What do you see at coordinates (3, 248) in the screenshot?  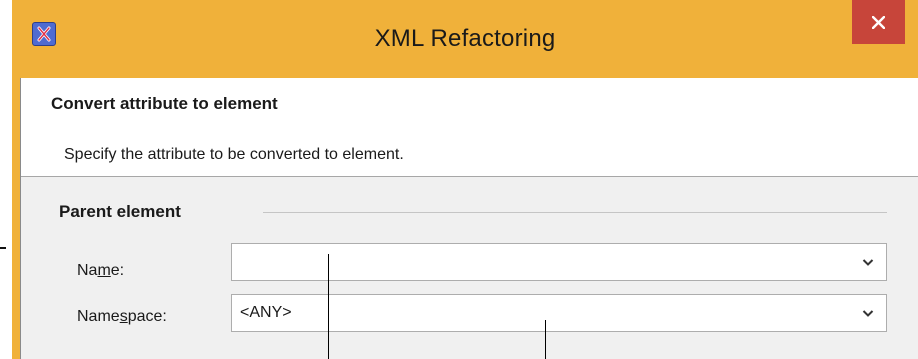 I see `callout-marker` at bounding box center [3, 248].